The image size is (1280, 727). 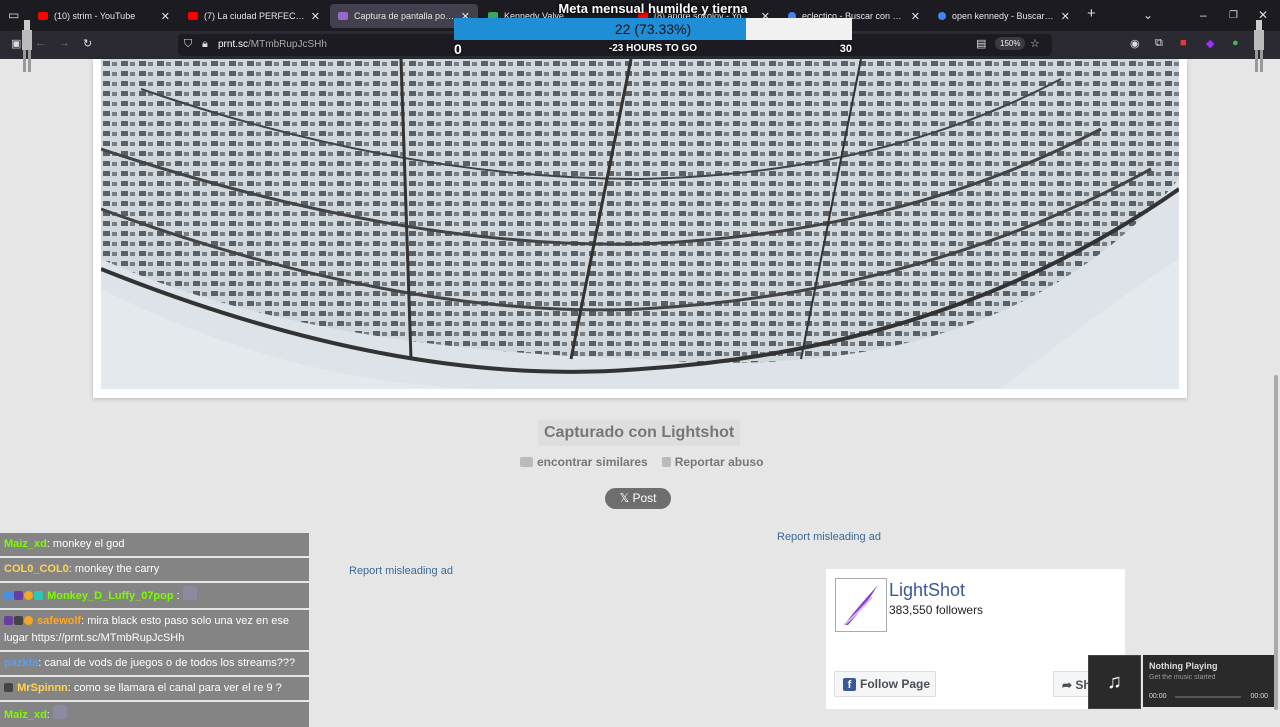 What do you see at coordinates (1276, 542) in the screenshot?
I see `page-scrollbar` at bounding box center [1276, 542].